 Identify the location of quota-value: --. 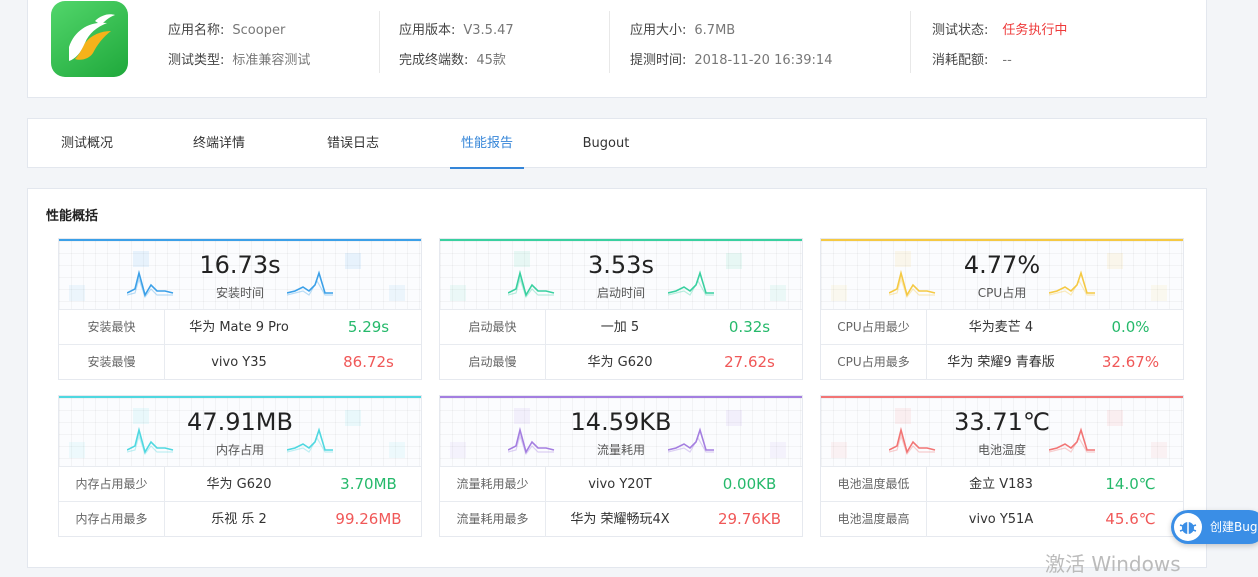
(1007, 60).